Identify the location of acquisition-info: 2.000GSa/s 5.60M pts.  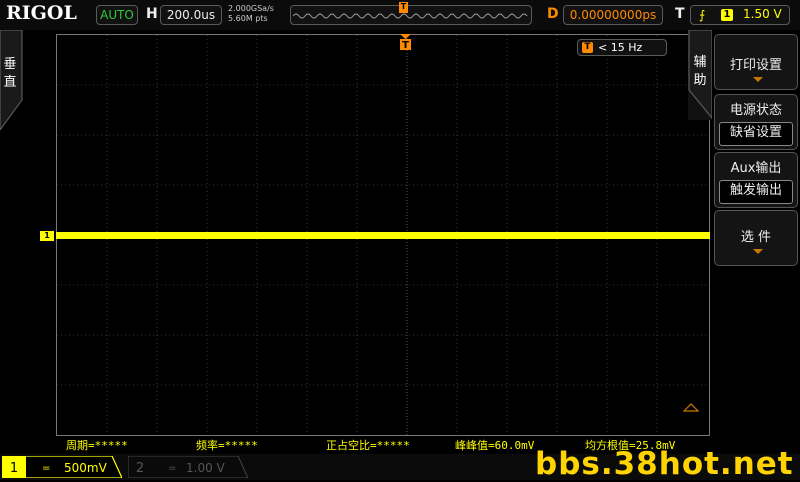
(251, 14).